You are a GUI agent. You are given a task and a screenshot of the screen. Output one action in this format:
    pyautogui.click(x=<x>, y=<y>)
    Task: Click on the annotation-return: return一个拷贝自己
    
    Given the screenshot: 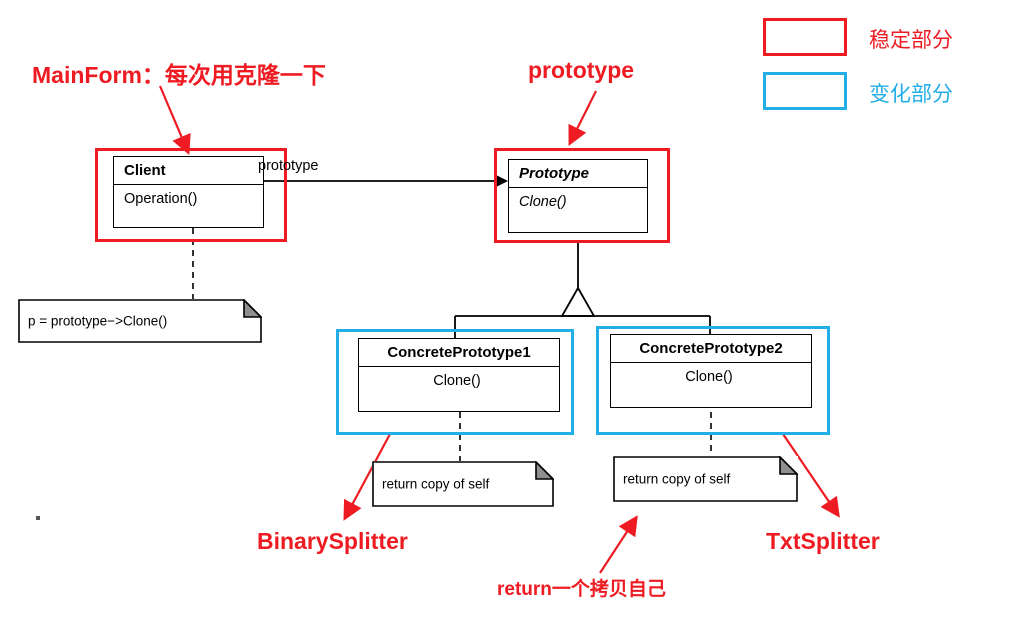 What is the action you would take?
    pyautogui.click(x=581, y=589)
    